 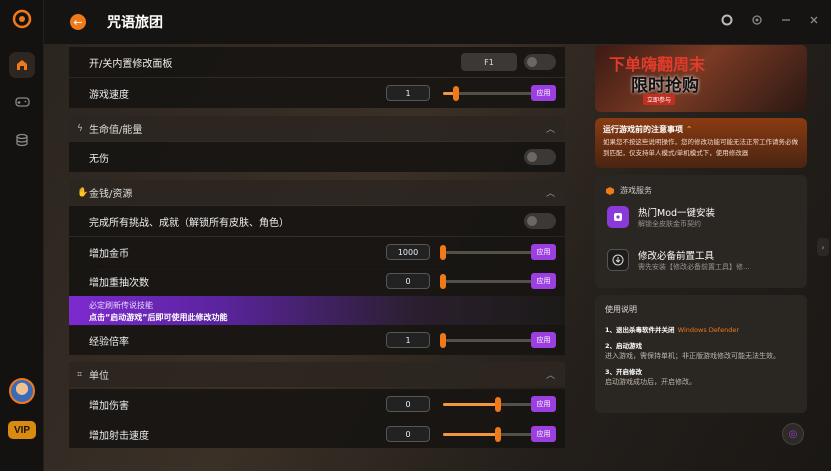 I want to click on usage-step-2: 2、启动游戏 进入游戏，需保持单机；非正版游戏修改可能无法生效。, so click(x=692, y=351).